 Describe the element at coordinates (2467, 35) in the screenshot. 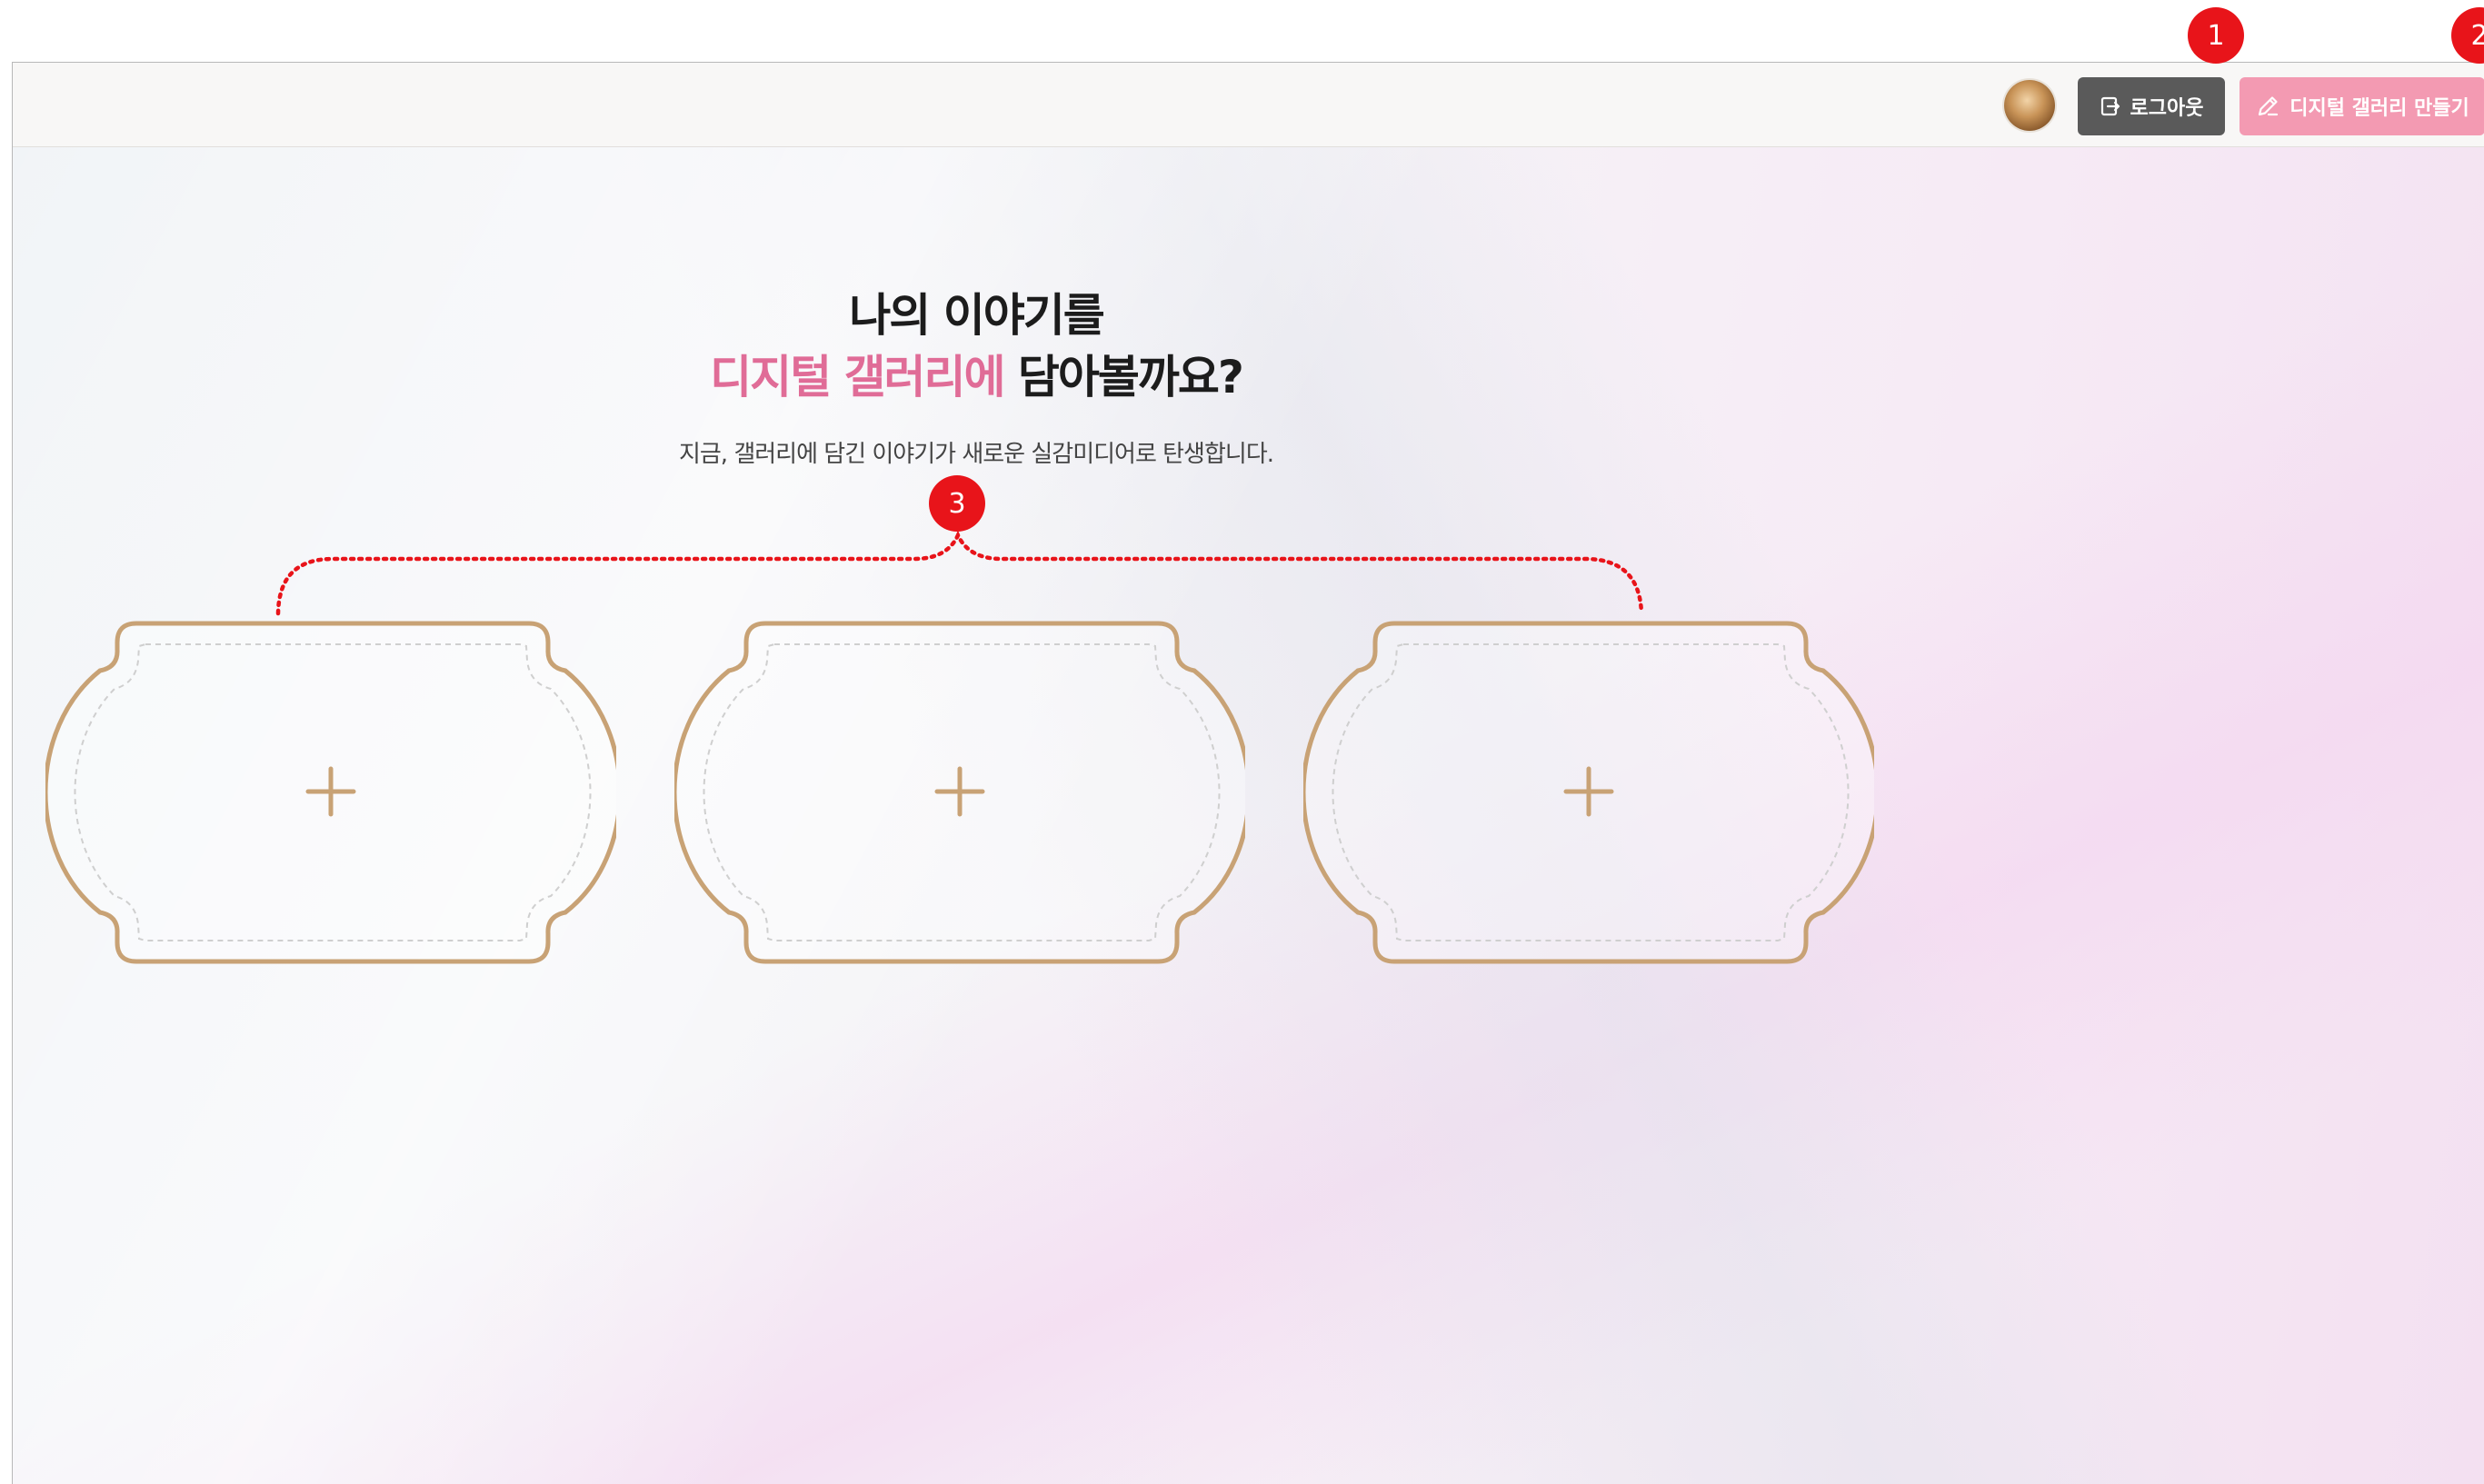

I see `annotation-badge-2: 2` at that location.